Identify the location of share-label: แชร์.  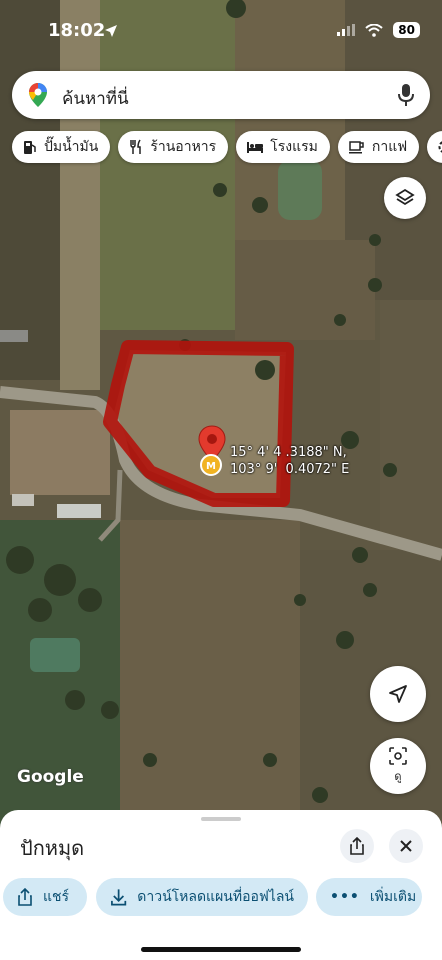
(56, 897).